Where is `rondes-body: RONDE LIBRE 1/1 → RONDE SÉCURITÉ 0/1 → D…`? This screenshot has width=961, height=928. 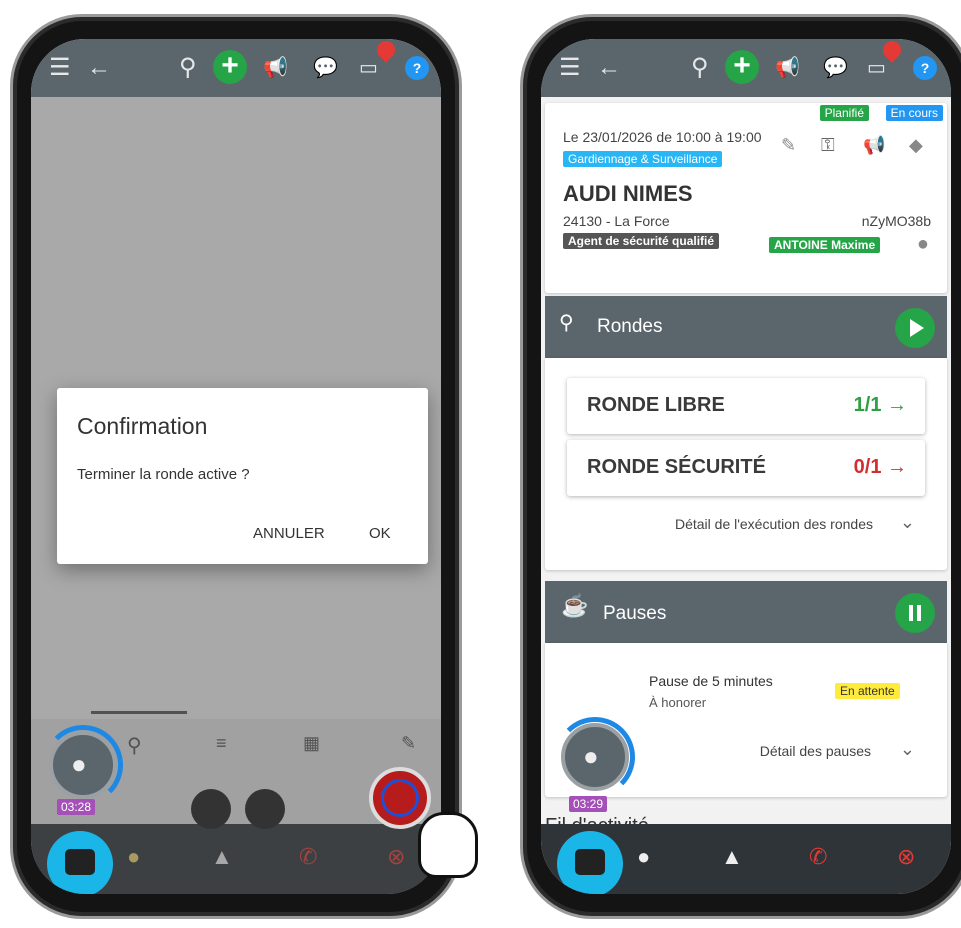 rondes-body: RONDE LIBRE 1/1 → RONDE SÉCURITÉ 0/1 → D… is located at coordinates (746, 464).